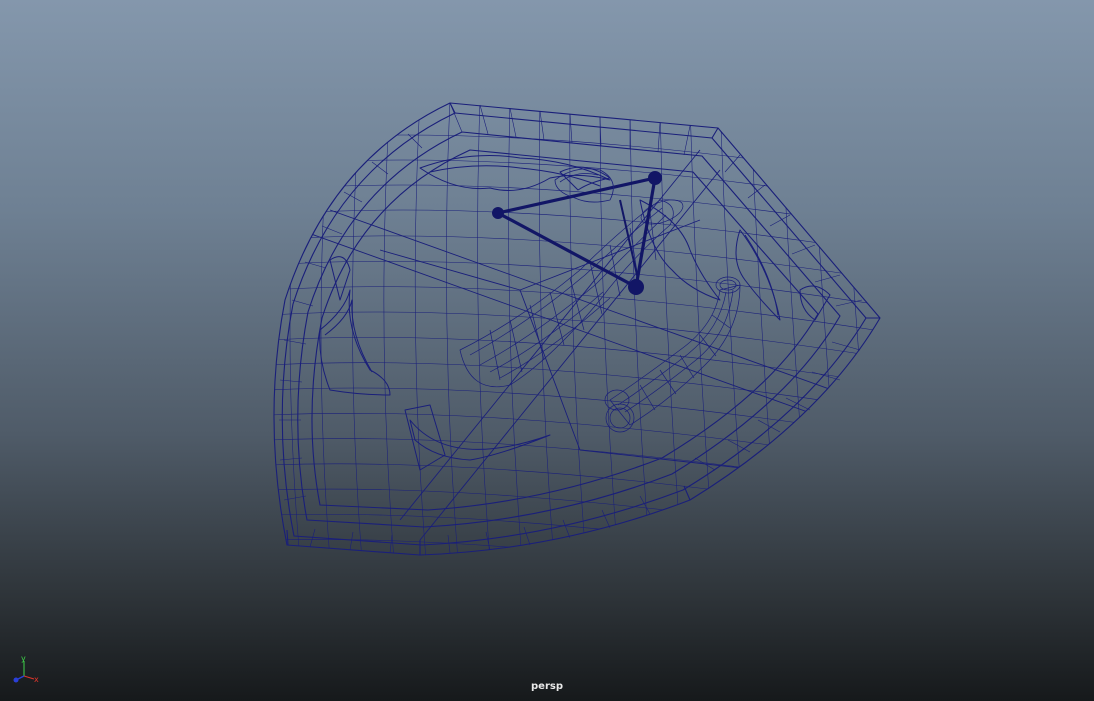 The image size is (1094, 701). Describe the element at coordinates (547, 686) in the screenshot. I see `camera-name-label: persp` at that location.